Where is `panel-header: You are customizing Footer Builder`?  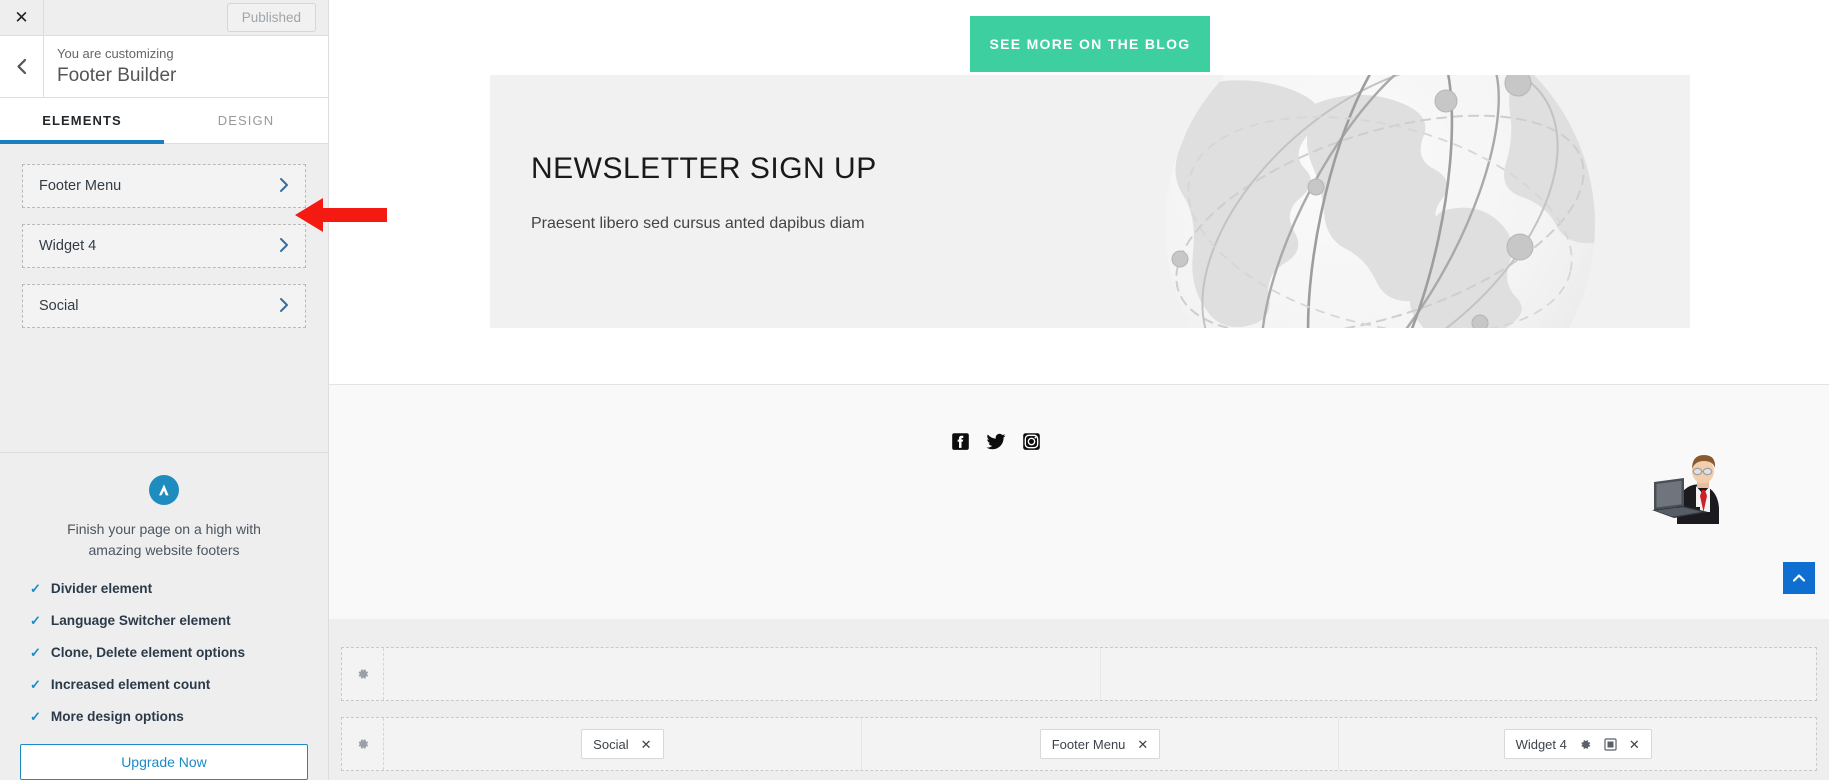
panel-header: You are customizing Footer Builder is located at coordinates (164, 67).